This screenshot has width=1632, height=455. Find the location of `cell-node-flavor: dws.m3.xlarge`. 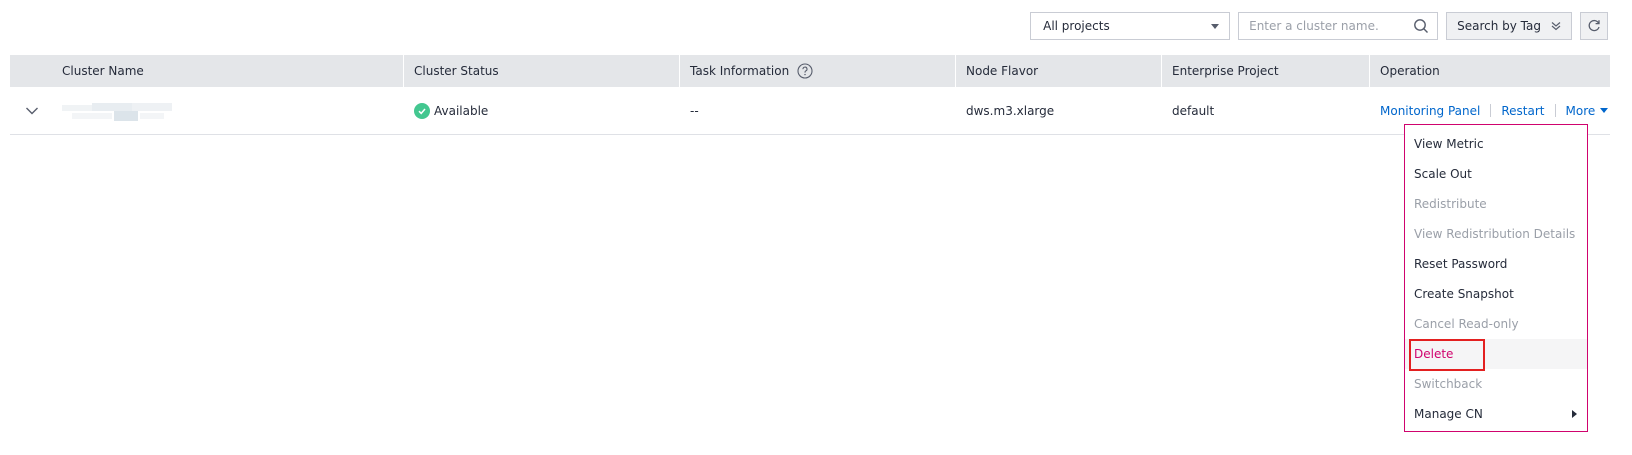

cell-node-flavor: dws.m3.xlarge is located at coordinates (1010, 110).